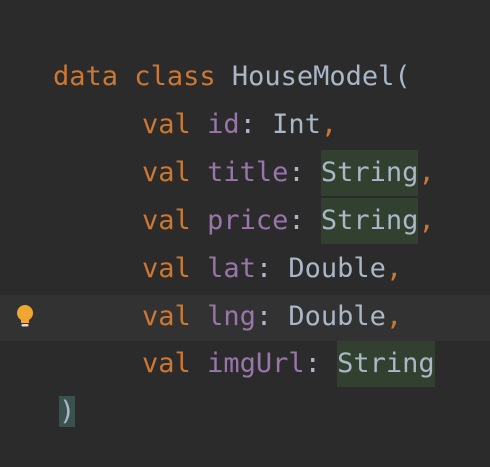 The width and height of the screenshot is (490, 467). What do you see at coordinates (38, 385) in the screenshot?
I see `code-line-close: )` at bounding box center [38, 385].